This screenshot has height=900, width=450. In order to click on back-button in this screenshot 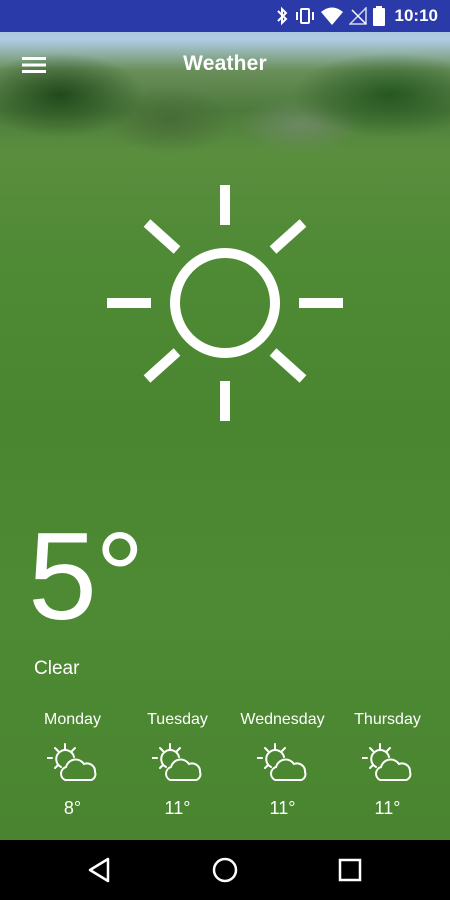, I will do `click(100, 870)`.